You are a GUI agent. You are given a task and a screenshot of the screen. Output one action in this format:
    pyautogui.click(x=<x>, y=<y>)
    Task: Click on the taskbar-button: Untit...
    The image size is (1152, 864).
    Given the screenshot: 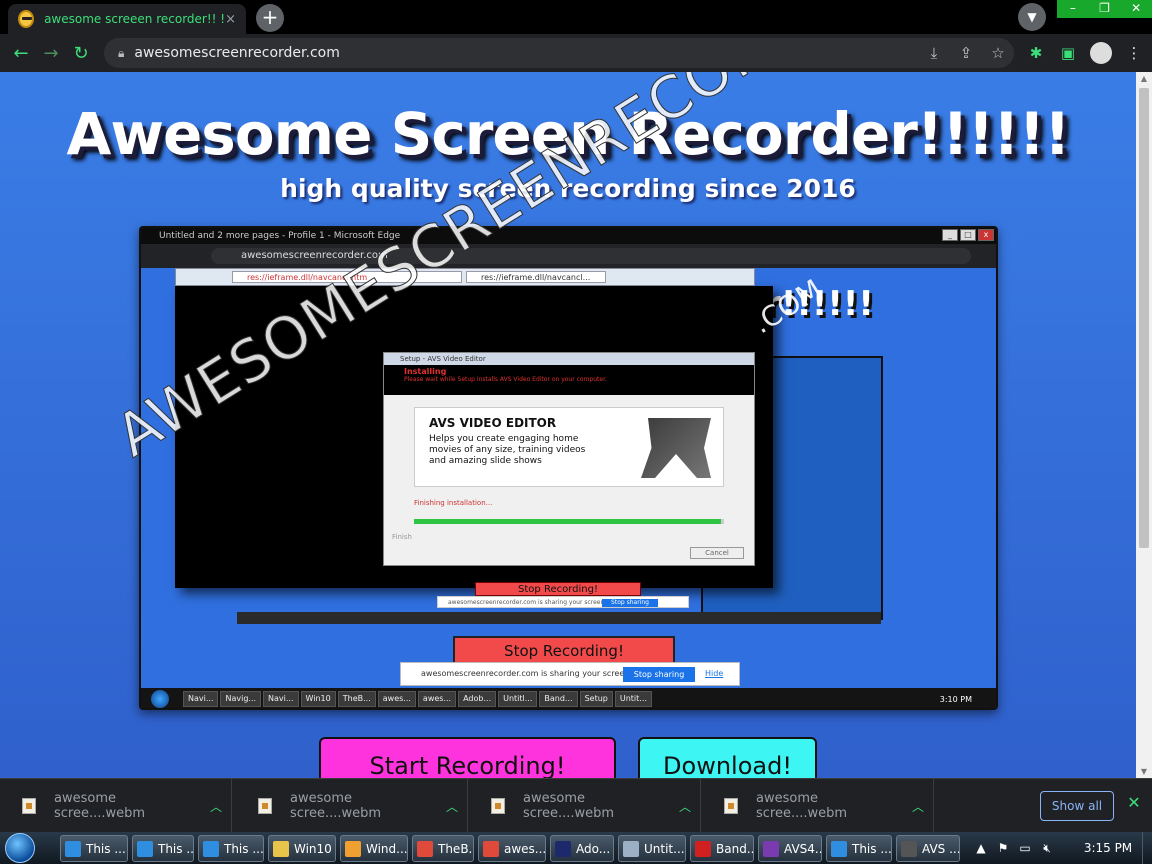 What is the action you would take?
    pyautogui.click(x=652, y=848)
    